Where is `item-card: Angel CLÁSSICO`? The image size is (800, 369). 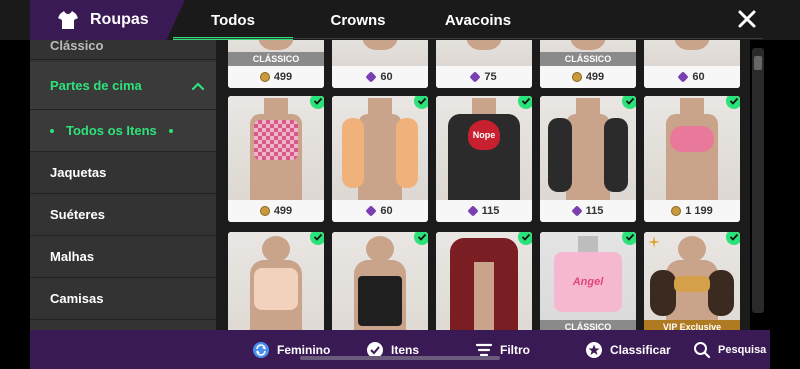
item-card: Angel CLÁSSICO is located at coordinates (588, 281).